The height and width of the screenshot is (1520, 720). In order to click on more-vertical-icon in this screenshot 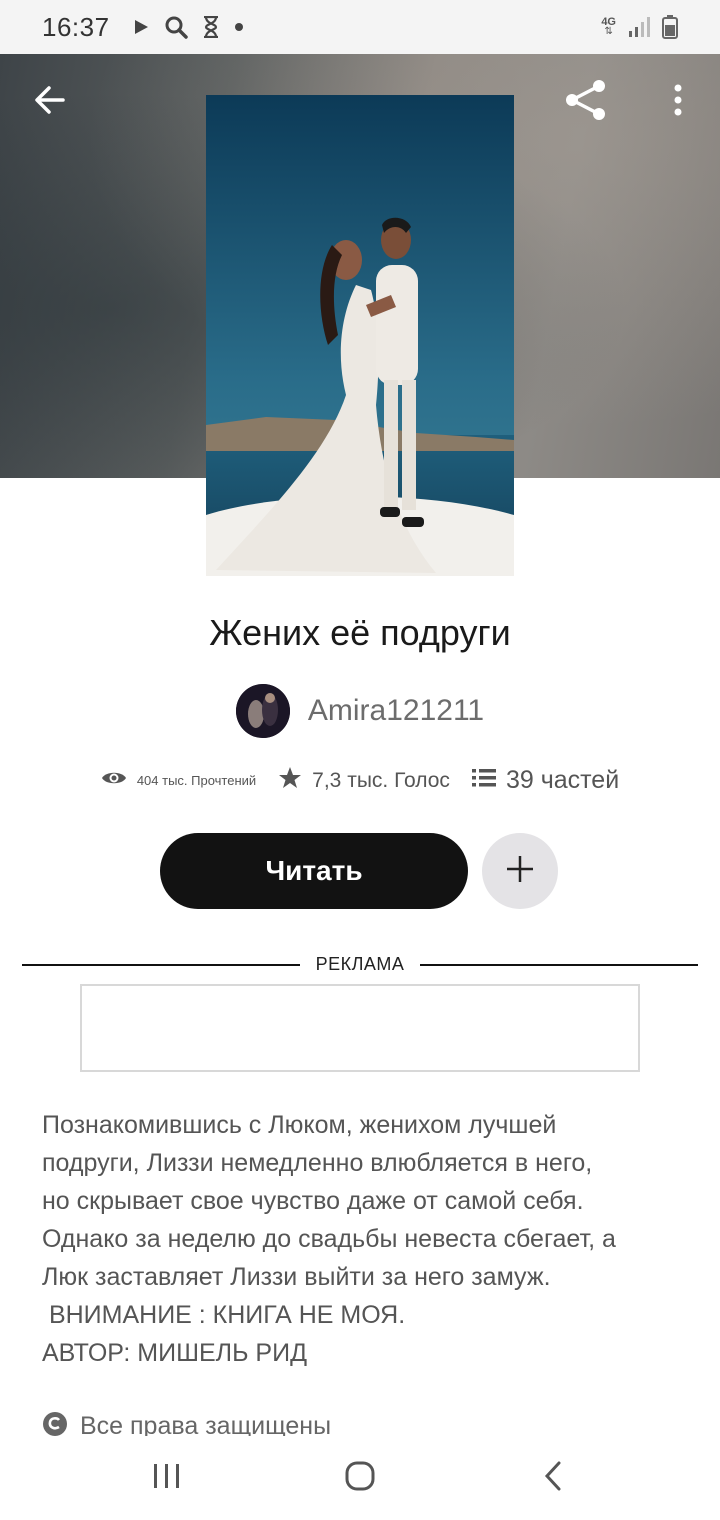, I will do `click(678, 102)`.